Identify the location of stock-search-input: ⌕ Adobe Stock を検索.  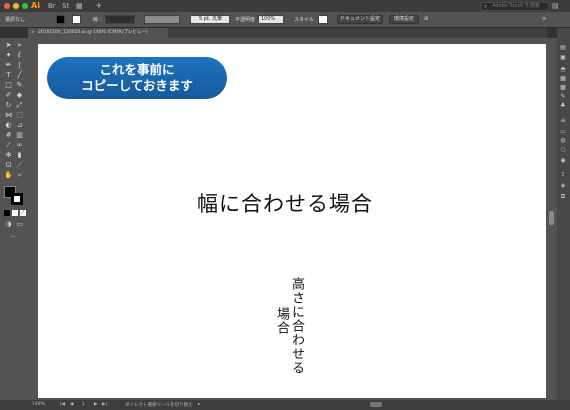
(515, 6).